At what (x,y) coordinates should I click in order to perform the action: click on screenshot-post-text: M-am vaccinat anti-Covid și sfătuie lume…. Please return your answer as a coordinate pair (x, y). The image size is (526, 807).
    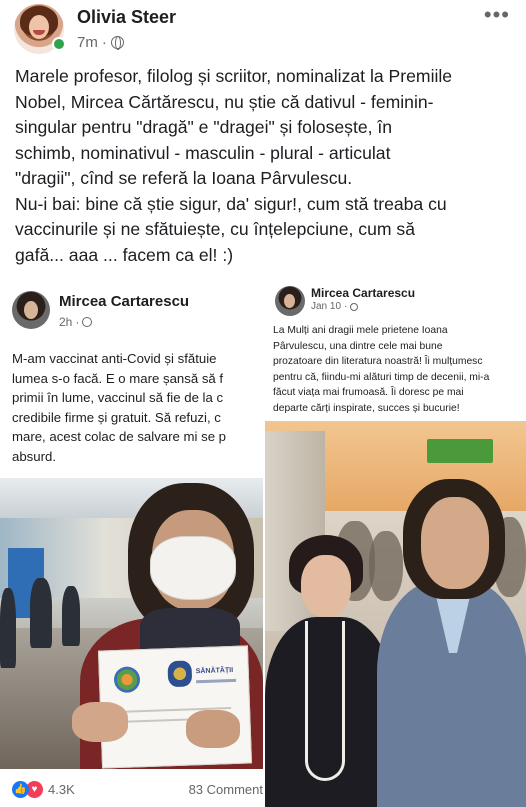
    Looking at the image, I should click on (119, 407).